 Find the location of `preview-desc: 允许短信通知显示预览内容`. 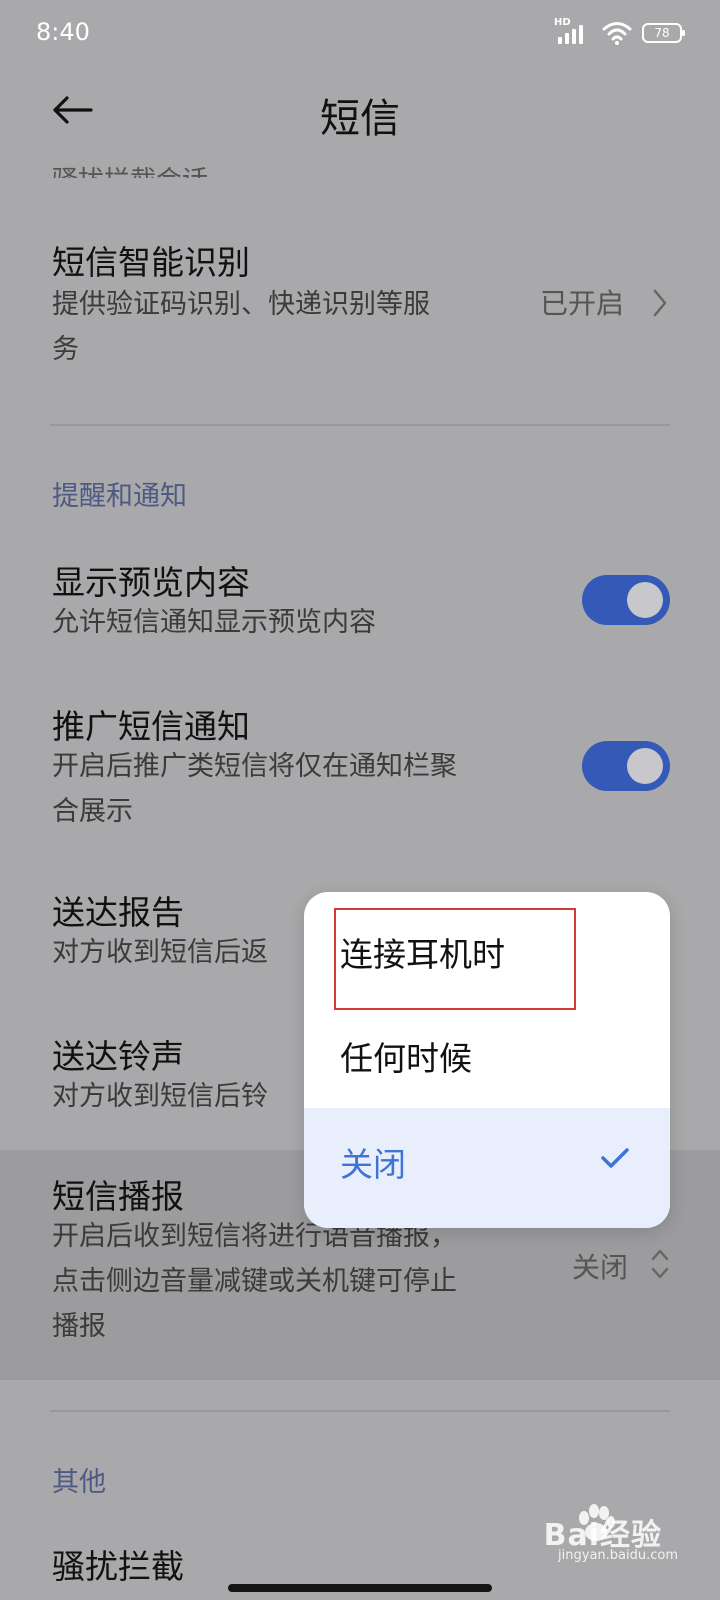

preview-desc: 允许短信通知显示预览内容 is located at coordinates (214, 622).